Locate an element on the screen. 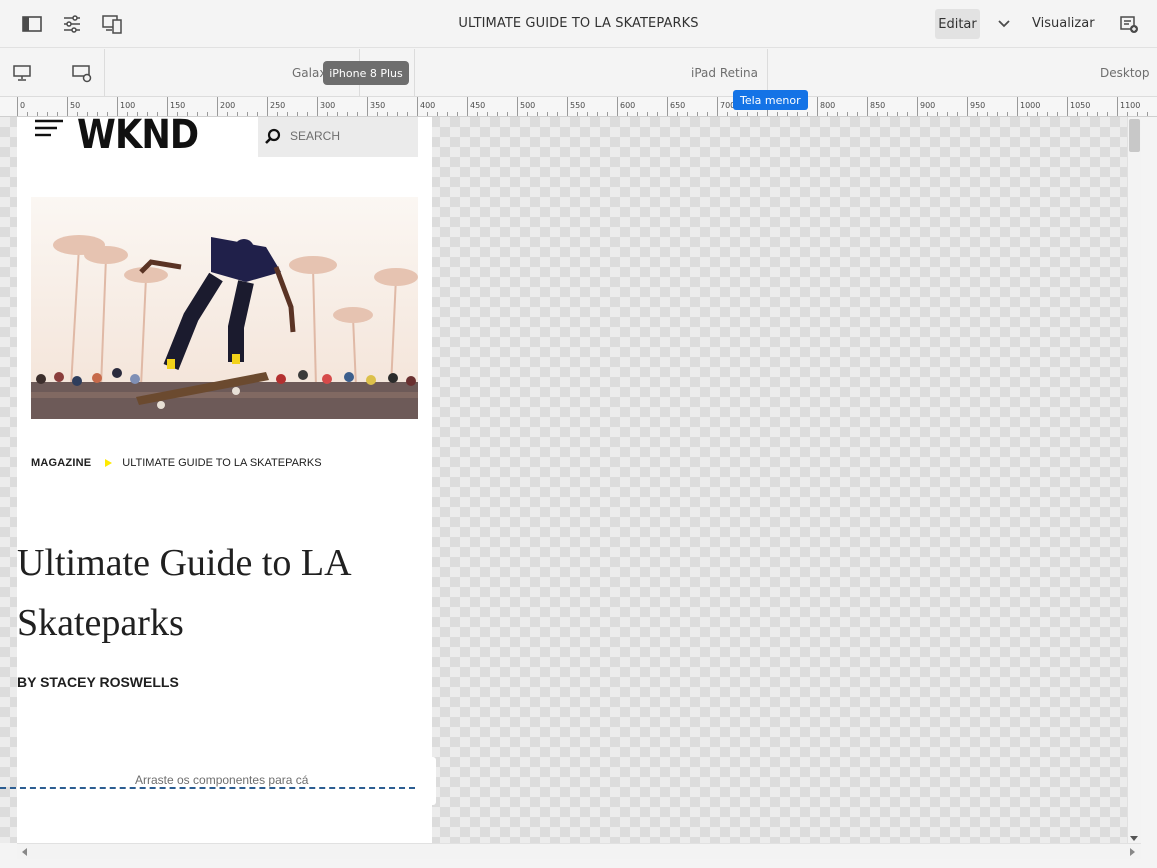  emulator-bar: Galax iPhone 8 Plus iPad Retina Desktop is located at coordinates (578, 73).